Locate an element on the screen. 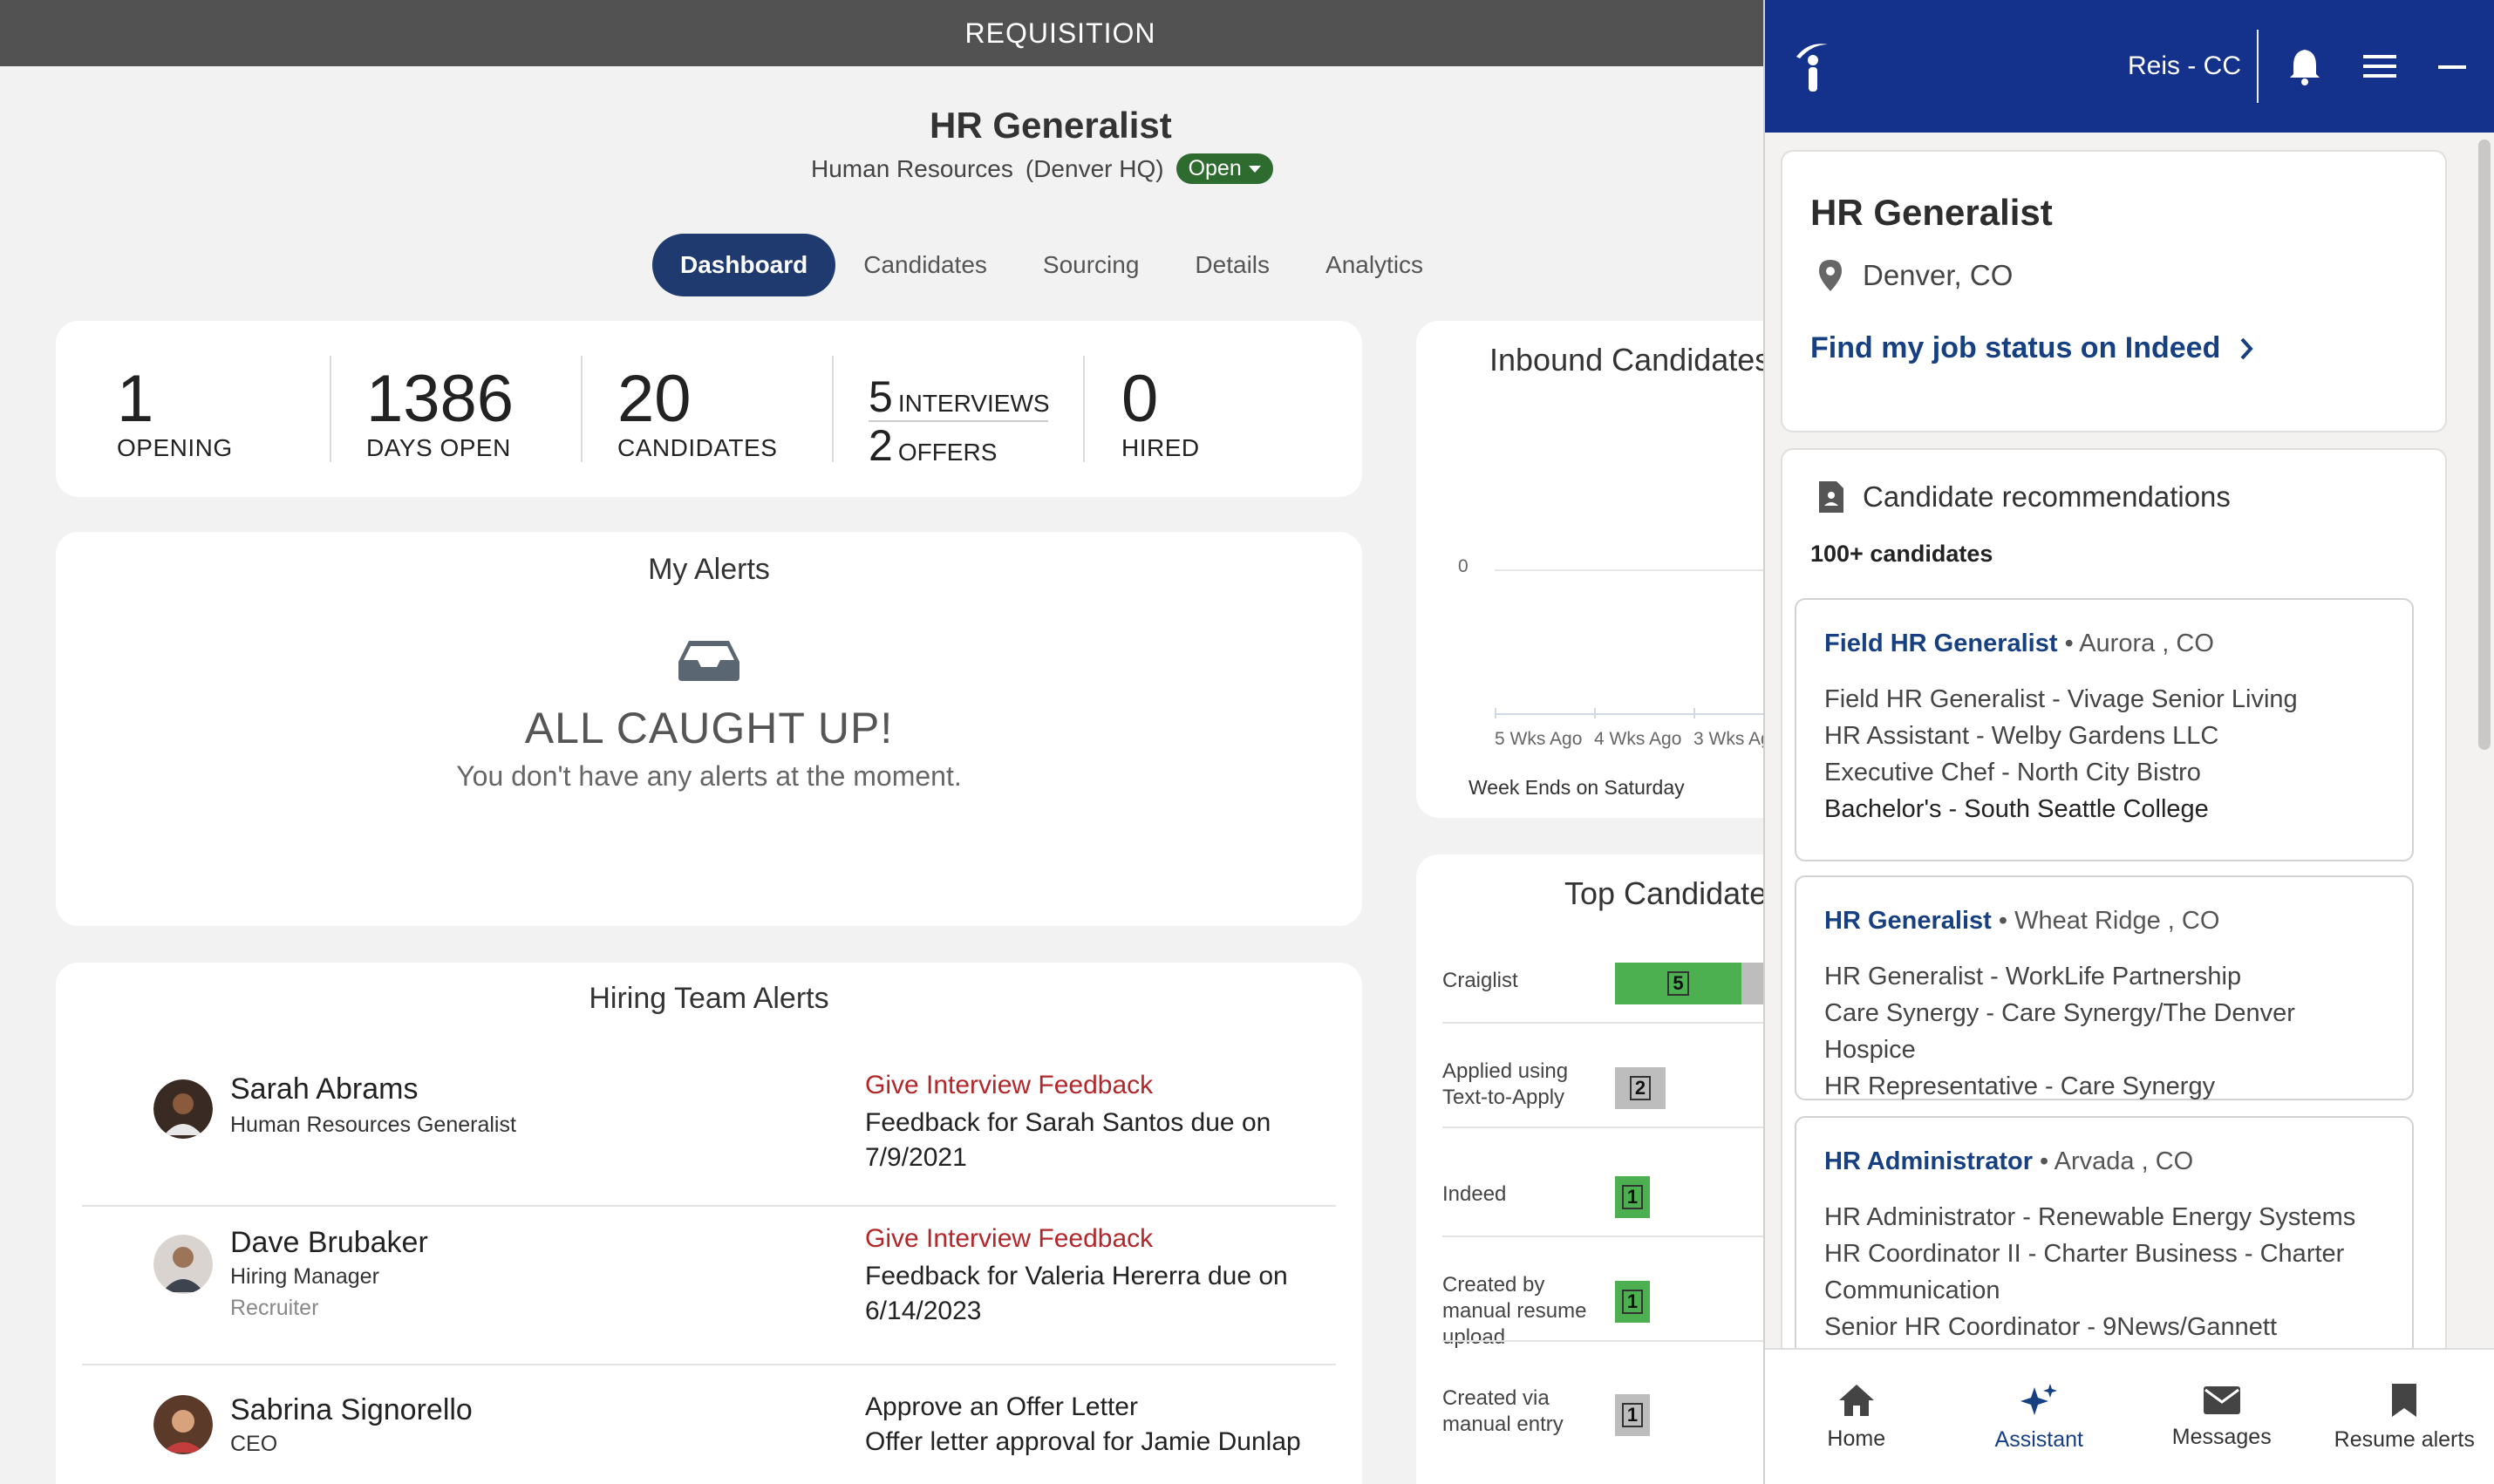  candidate-title: HR Administrator is located at coordinates (1928, 1161).